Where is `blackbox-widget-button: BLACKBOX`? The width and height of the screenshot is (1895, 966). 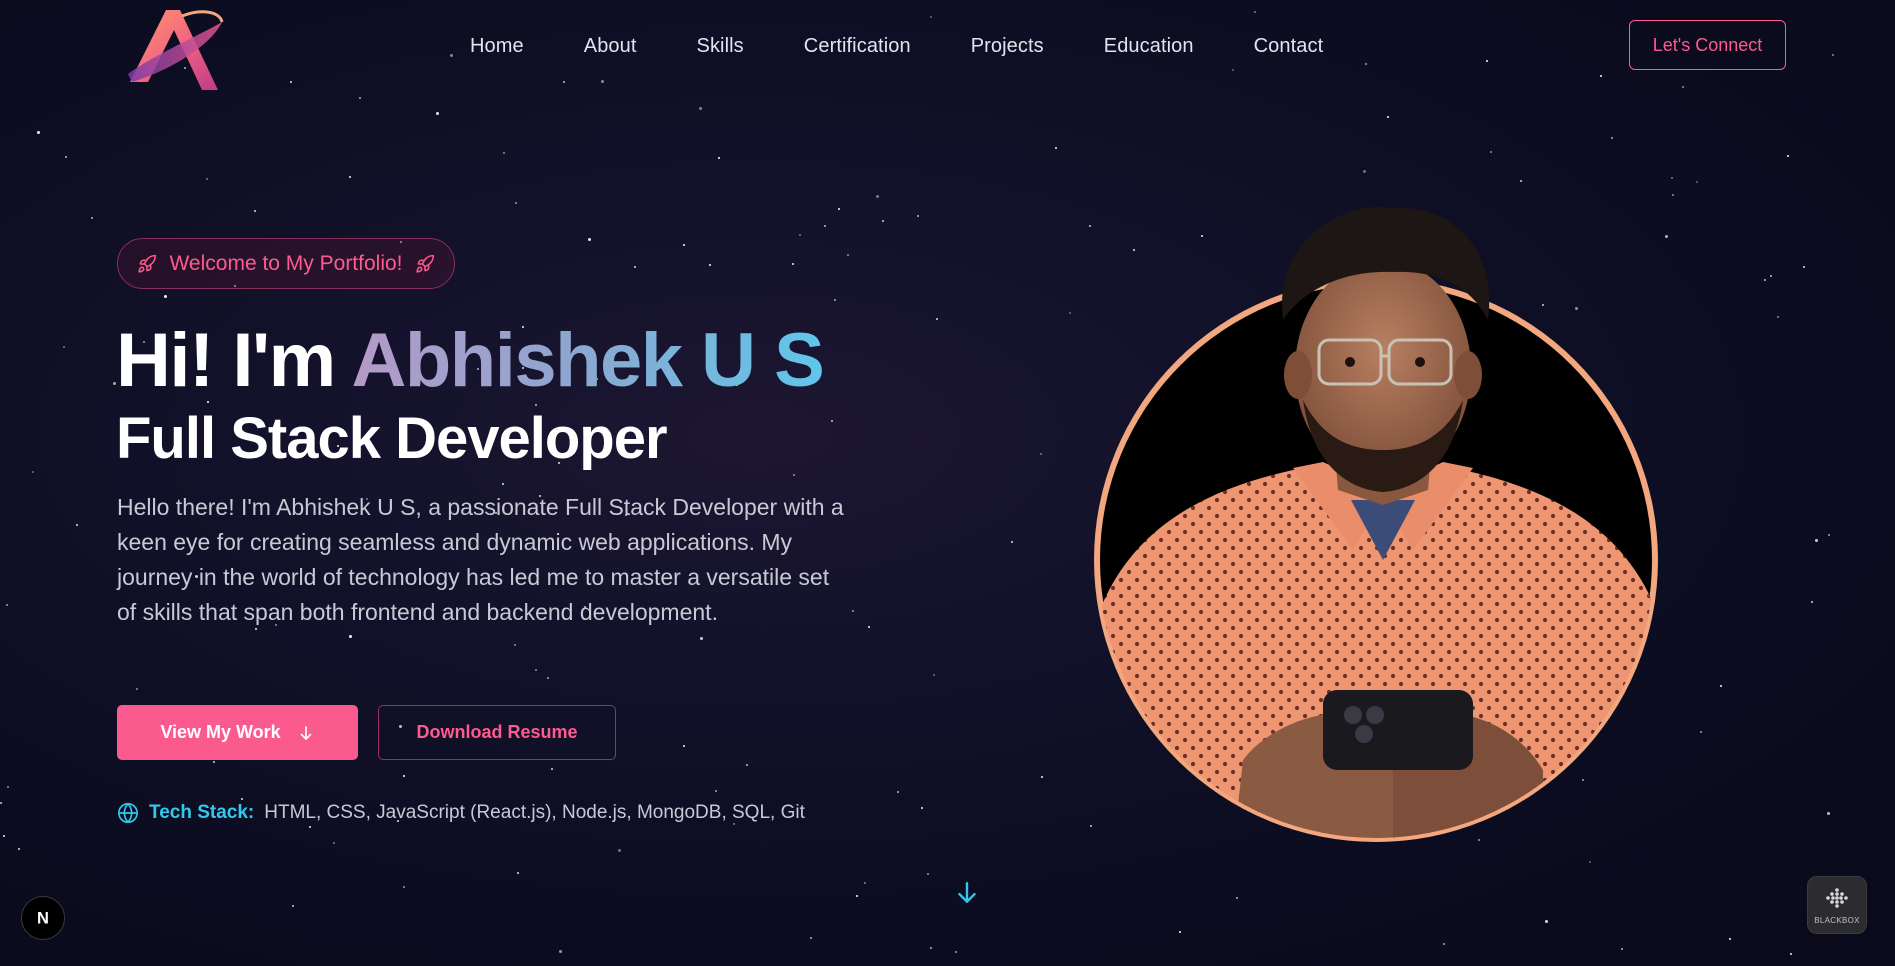
blackbox-widget-button: BLACKBOX is located at coordinates (1837, 905).